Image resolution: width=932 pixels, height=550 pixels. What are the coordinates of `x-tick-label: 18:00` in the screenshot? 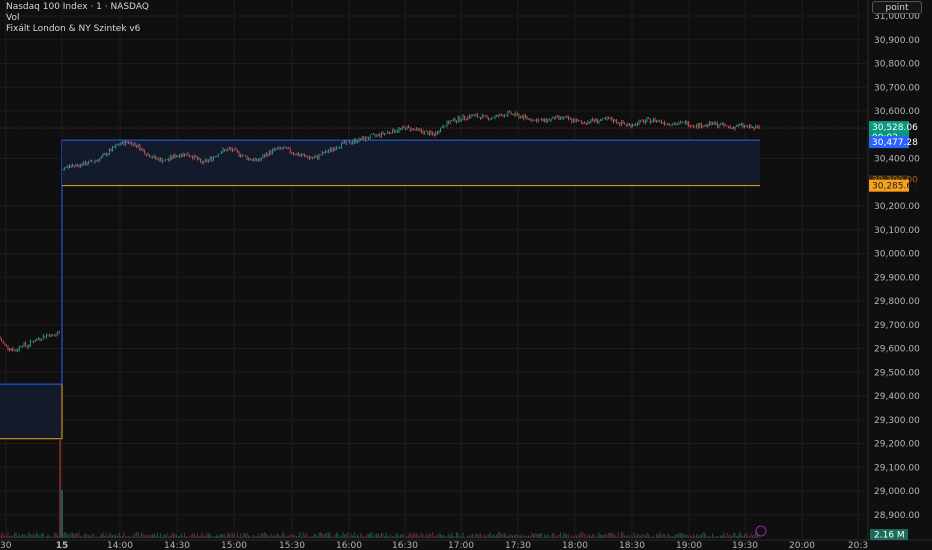 It's located at (575, 545).